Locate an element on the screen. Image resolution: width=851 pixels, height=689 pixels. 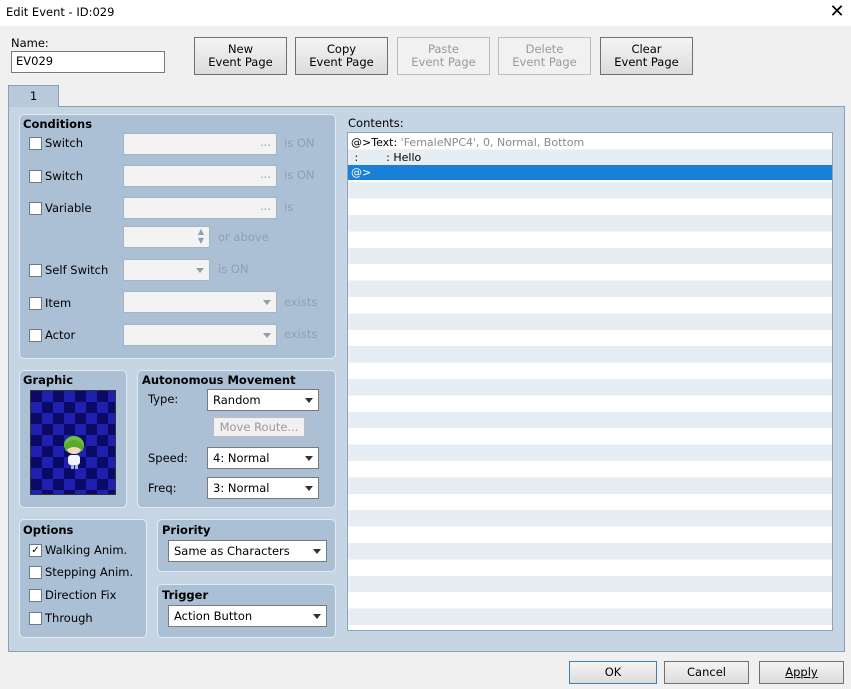
list-item: : : Hello is located at coordinates (590, 157).